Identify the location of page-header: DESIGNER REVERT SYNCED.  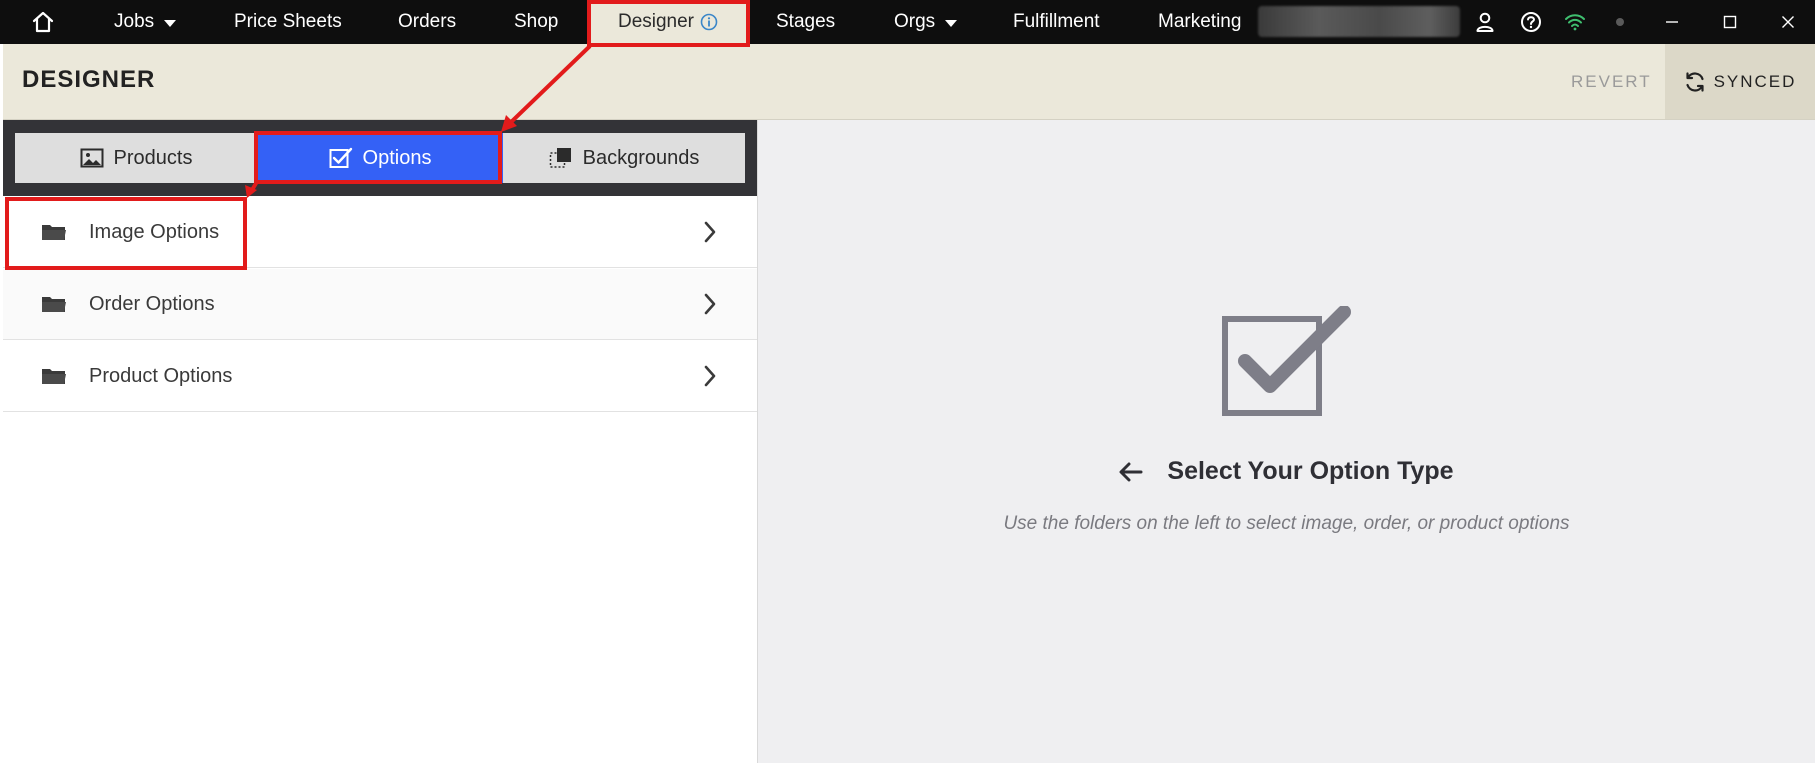
(909, 82).